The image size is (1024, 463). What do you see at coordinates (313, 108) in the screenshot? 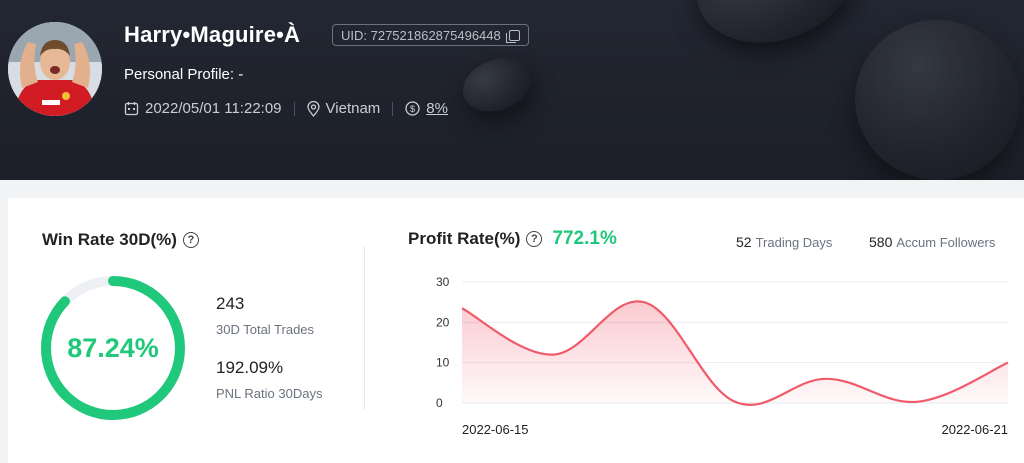
I see `location-icon` at bounding box center [313, 108].